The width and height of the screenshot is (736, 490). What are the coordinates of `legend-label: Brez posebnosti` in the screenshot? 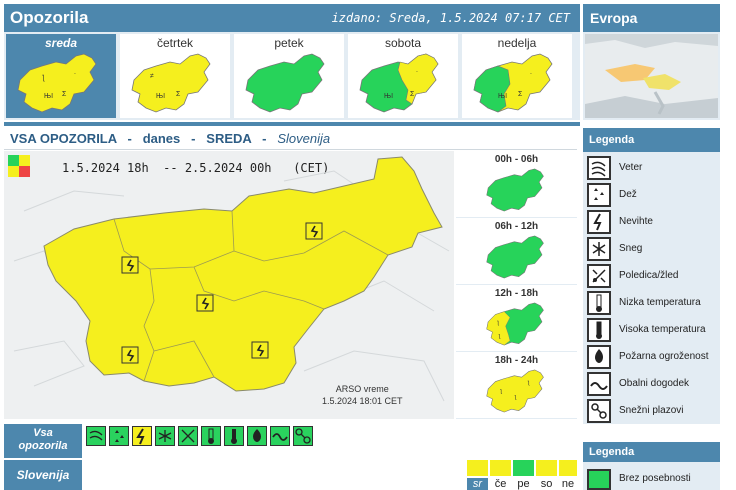 It's located at (655, 478).